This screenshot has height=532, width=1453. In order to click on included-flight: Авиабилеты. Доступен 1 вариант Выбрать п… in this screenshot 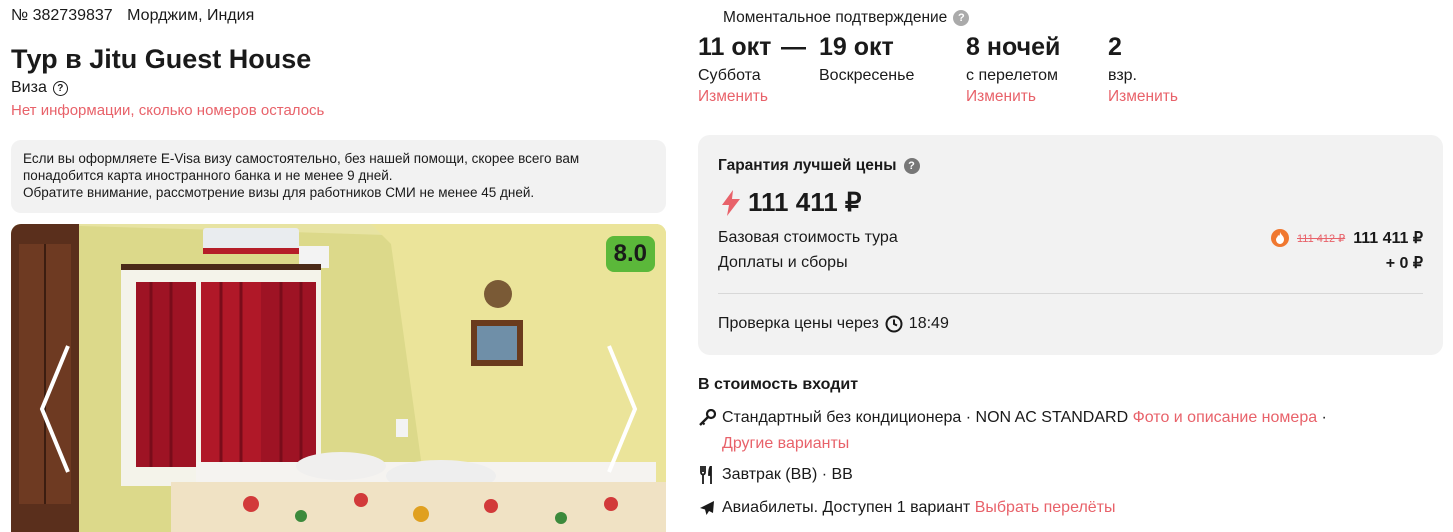, I will do `click(1070, 509)`.